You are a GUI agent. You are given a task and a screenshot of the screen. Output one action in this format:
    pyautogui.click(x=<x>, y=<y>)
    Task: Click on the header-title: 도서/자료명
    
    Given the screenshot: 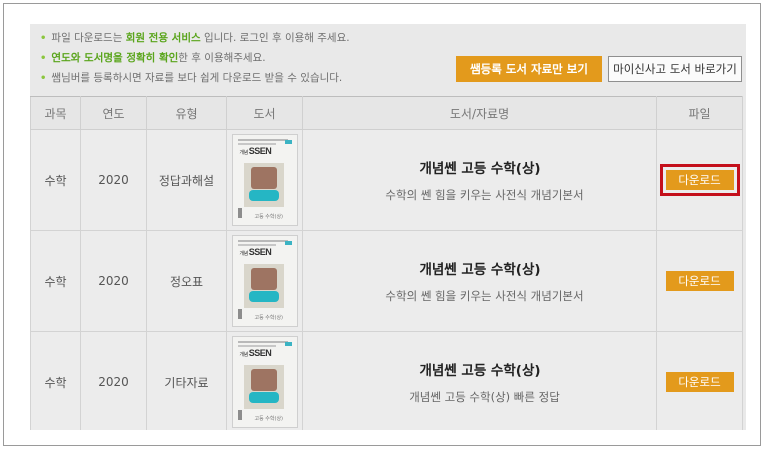 What is the action you would take?
    pyautogui.click(x=479, y=113)
    